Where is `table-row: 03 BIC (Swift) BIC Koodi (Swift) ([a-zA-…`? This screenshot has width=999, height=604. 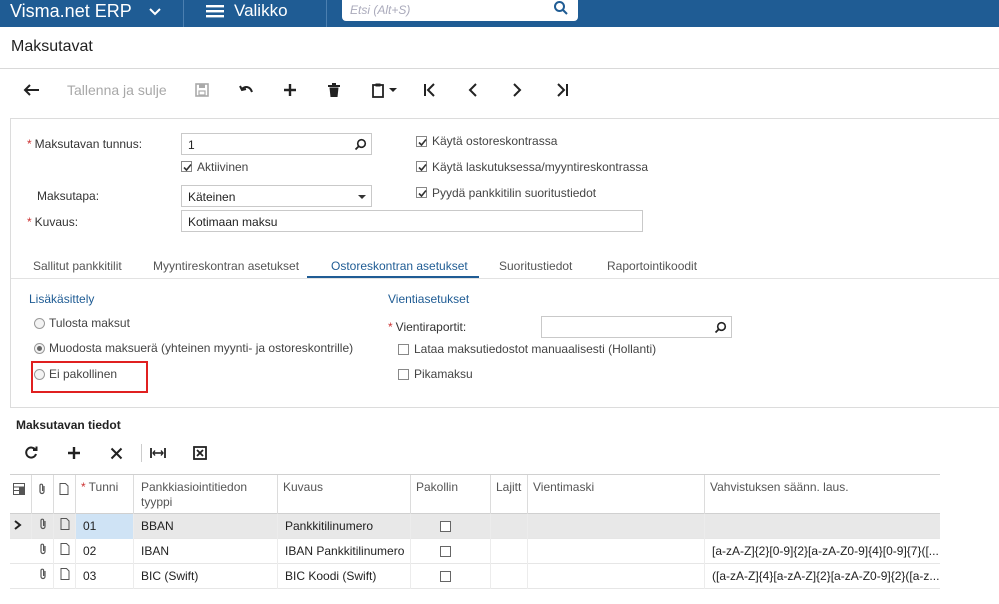
table-row: 03 BIC (Swift) BIC Koodi (Swift) ([a-zA-… is located at coordinates (475, 576).